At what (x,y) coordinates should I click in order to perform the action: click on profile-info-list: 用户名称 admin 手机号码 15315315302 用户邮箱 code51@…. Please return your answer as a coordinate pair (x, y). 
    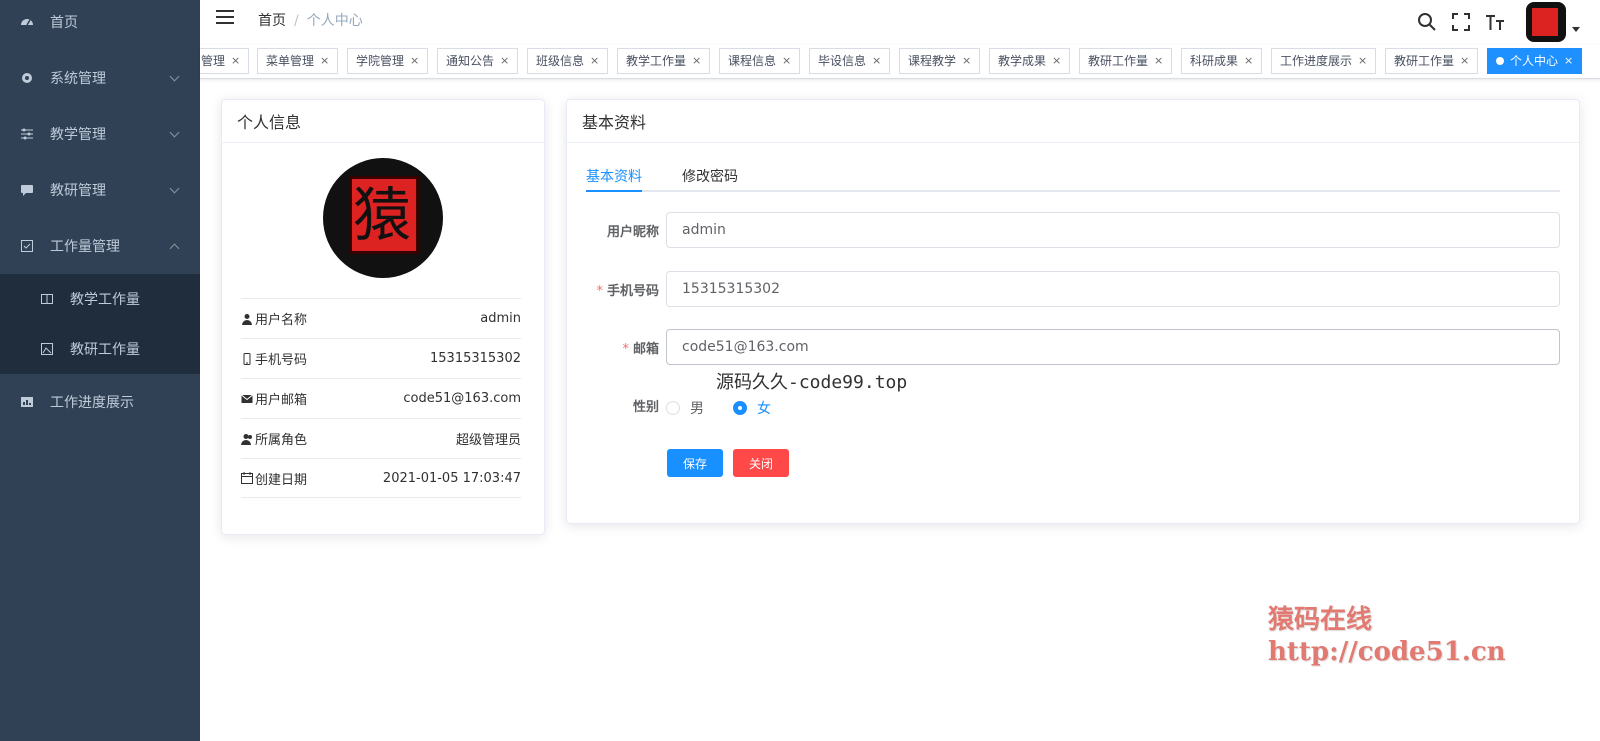
    Looking at the image, I should click on (381, 398).